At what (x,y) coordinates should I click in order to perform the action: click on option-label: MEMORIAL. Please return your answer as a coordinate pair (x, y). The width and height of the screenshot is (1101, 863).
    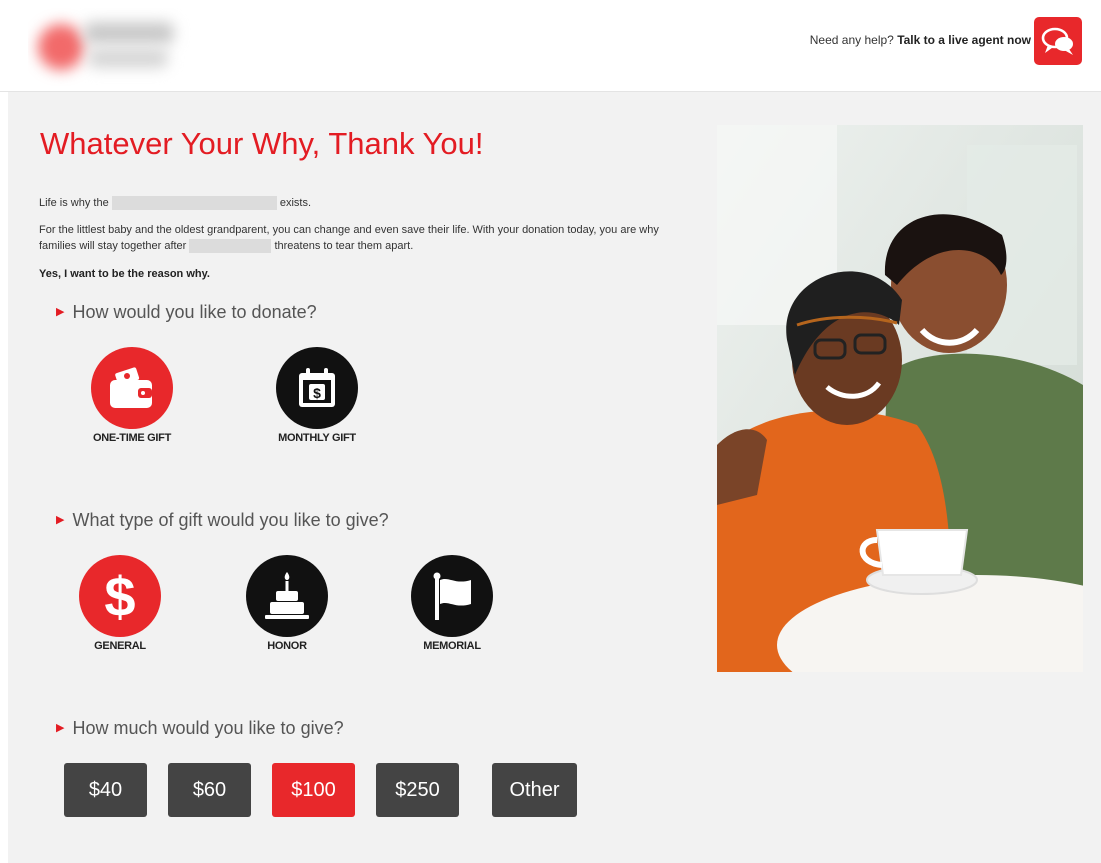
    Looking at the image, I should click on (452, 646).